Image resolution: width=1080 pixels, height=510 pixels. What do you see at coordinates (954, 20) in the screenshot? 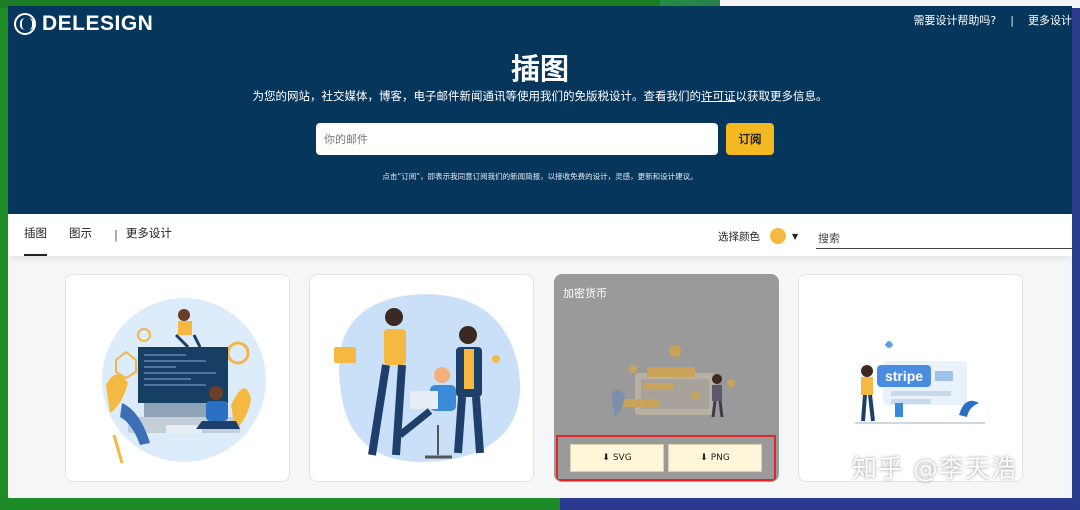
I see `help-link: 需要设计帮助吗?` at bounding box center [954, 20].